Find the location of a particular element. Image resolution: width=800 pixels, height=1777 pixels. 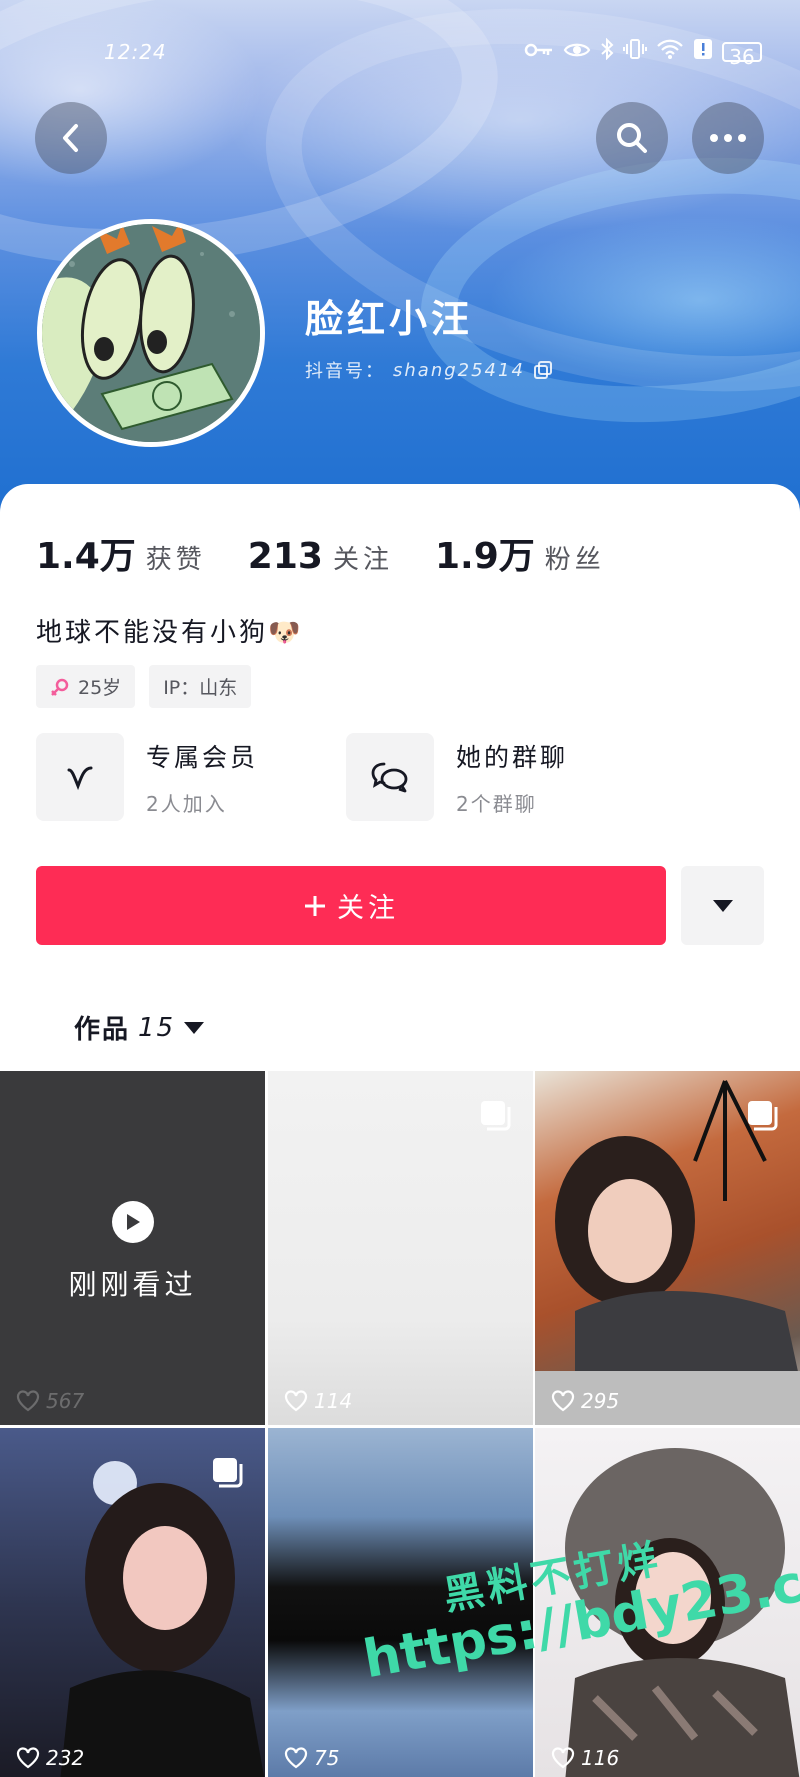

copy-icon is located at coordinates (543, 370).